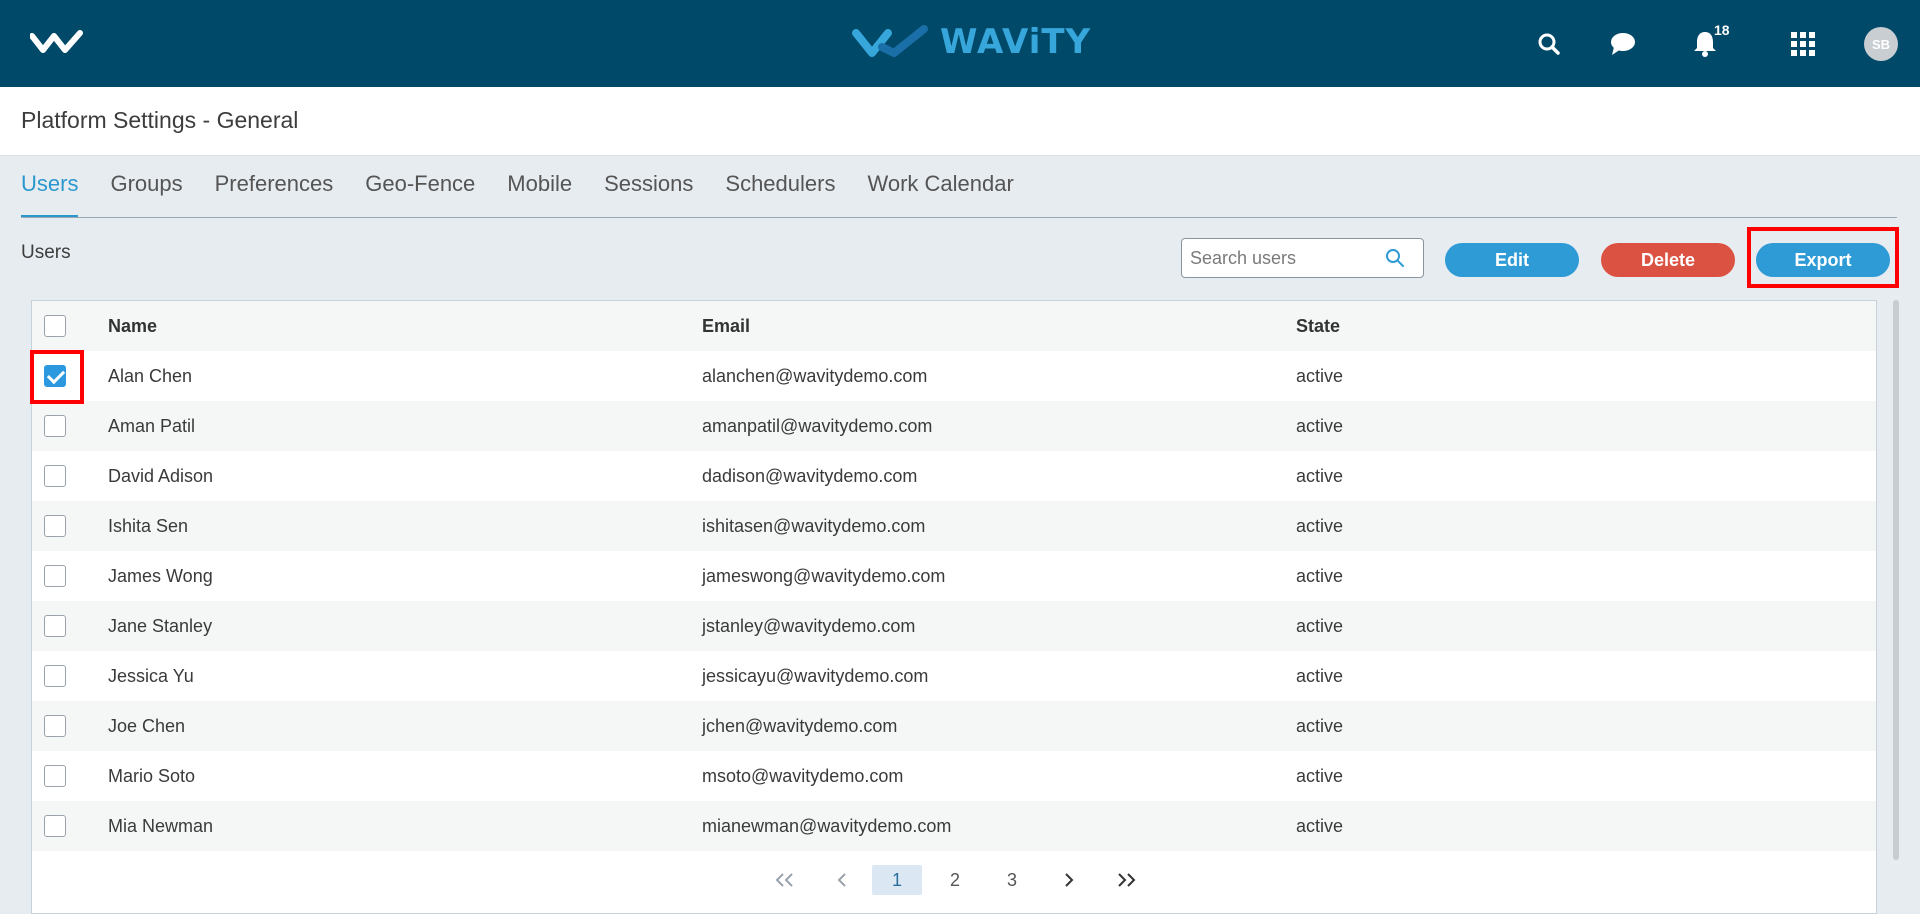 The image size is (1920, 914). What do you see at coordinates (785, 880) in the screenshot?
I see `first-page-icon` at bounding box center [785, 880].